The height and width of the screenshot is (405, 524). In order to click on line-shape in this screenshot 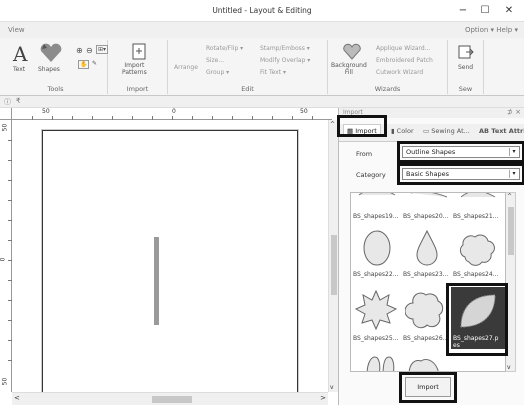, I will do `click(156, 281)`.